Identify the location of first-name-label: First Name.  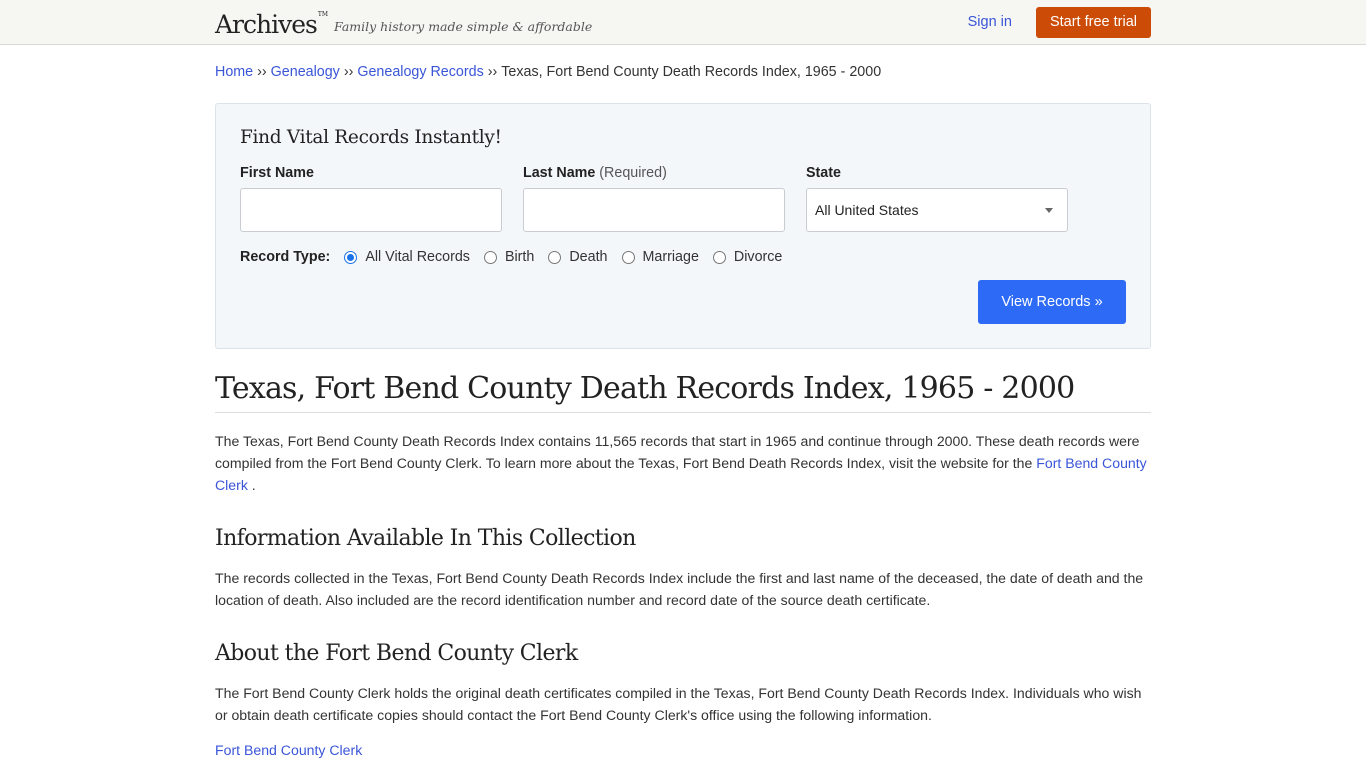
(371, 173).